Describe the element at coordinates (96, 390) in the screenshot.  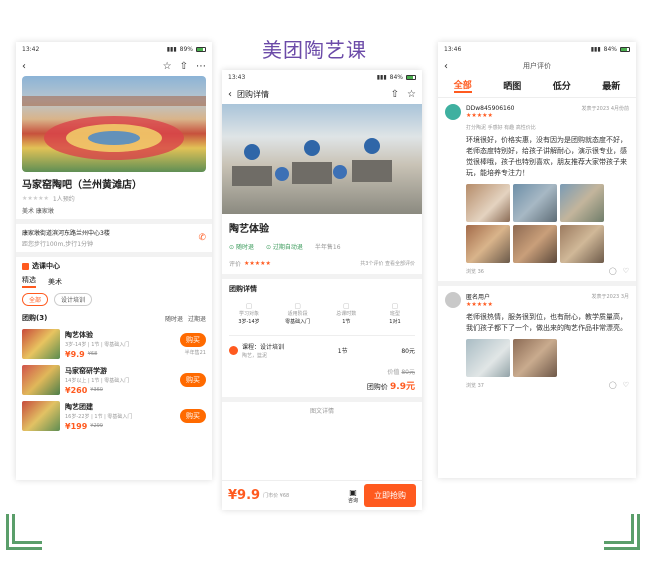
I see `item-old-price: ¥360` at that location.